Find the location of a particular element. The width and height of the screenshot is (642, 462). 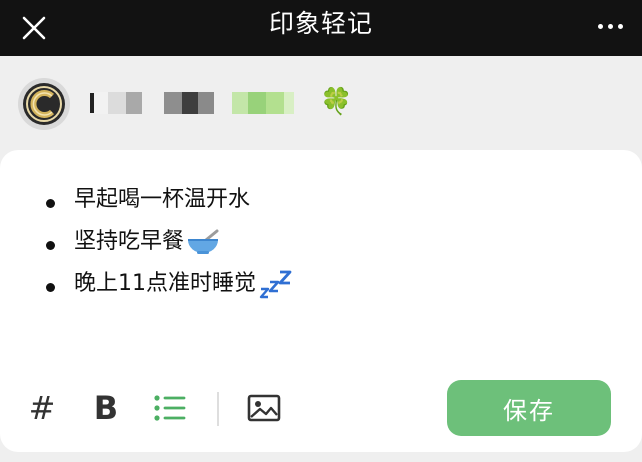

bulleted-list-button is located at coordinates (170, 408).